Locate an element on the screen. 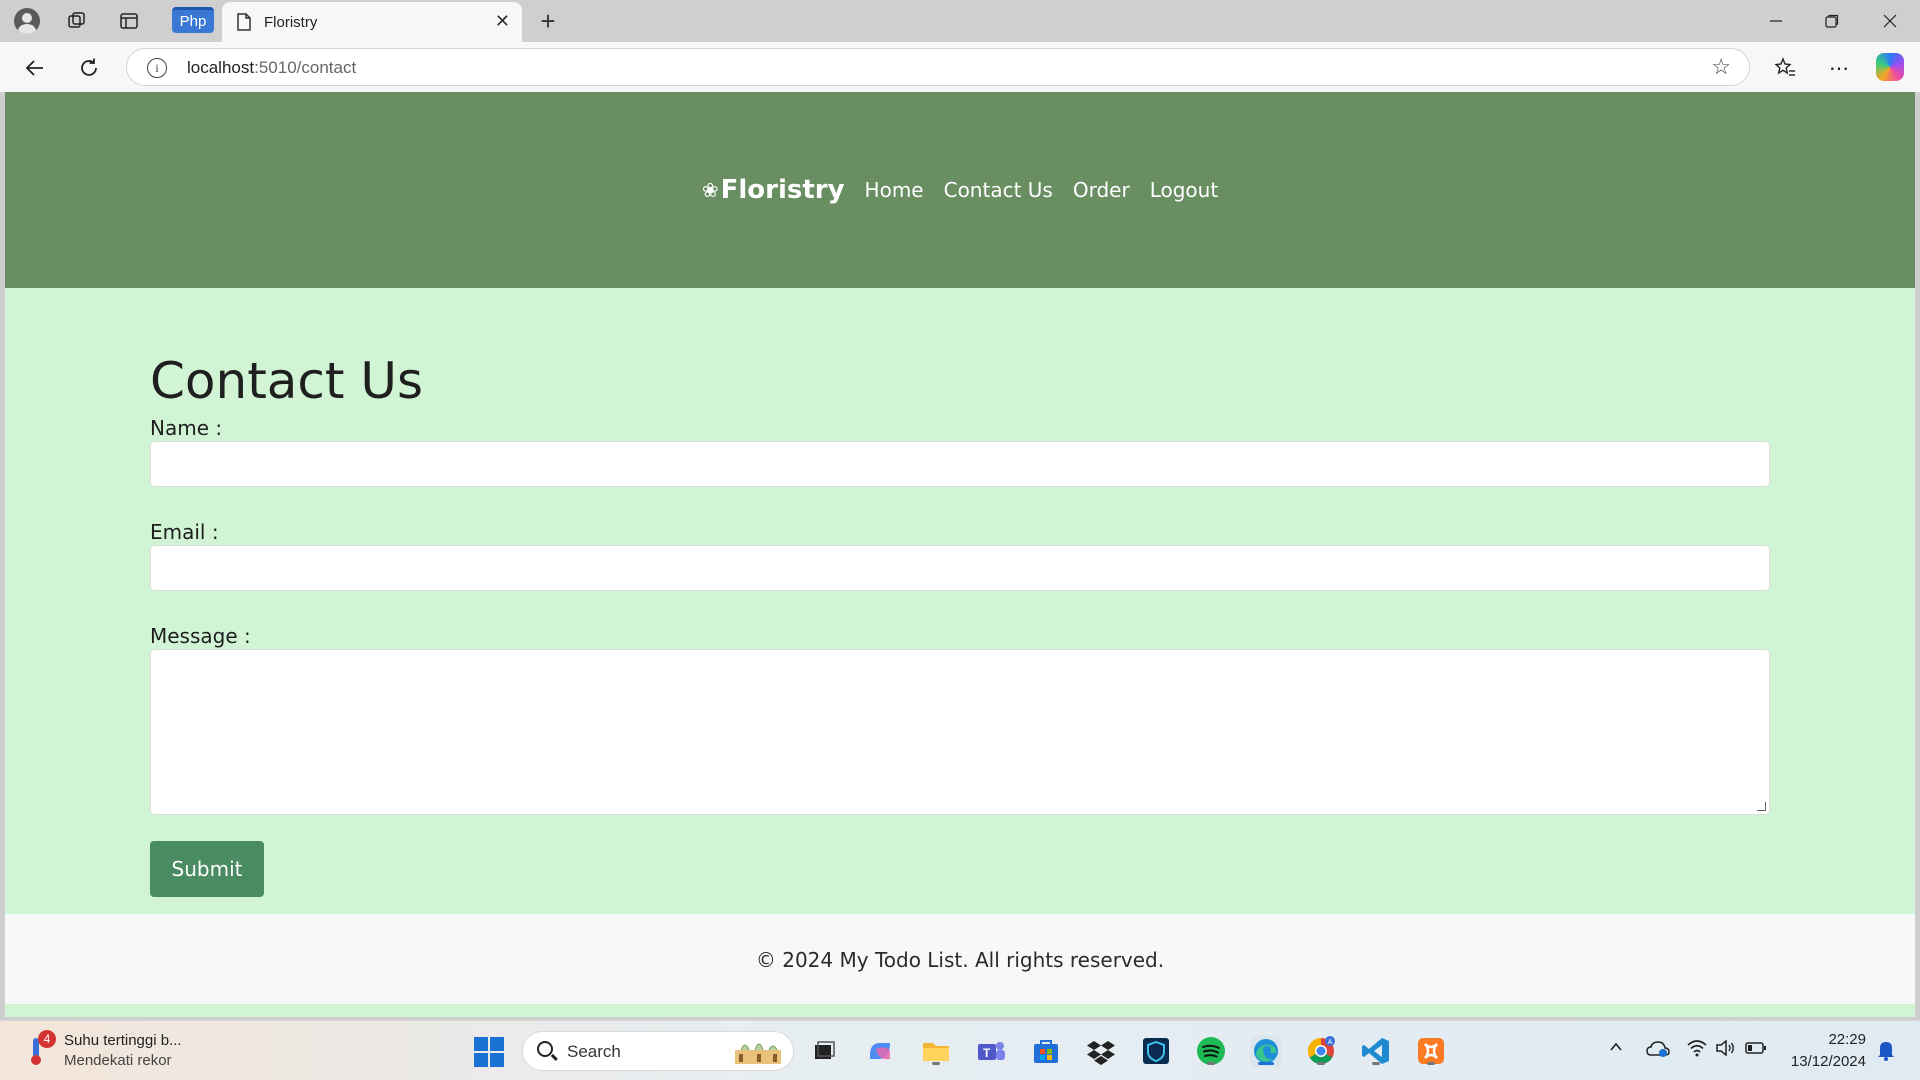 The image size is (1920, 1080). task-view-icon is located at coordinates (824, 1051).